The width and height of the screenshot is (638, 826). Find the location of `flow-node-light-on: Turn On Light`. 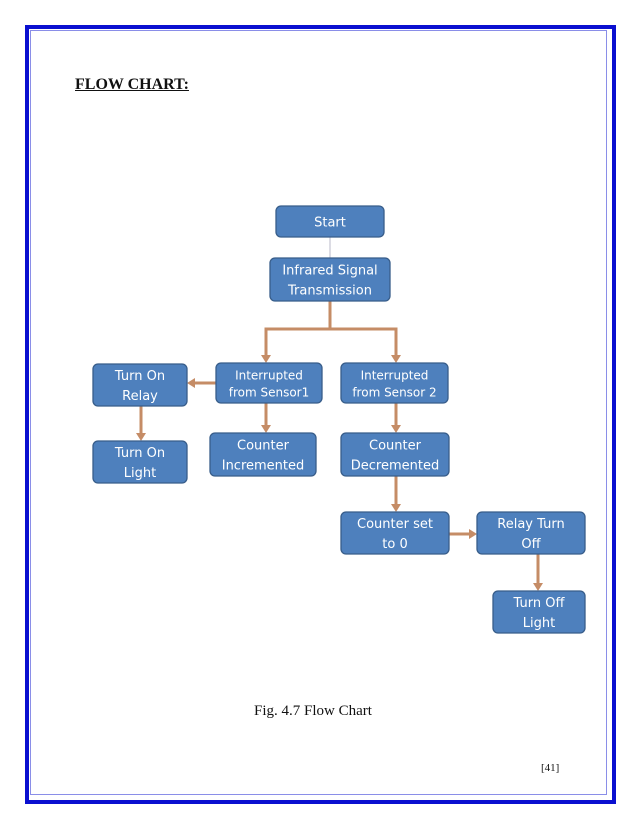

flow-node-light-on: Turn On Light is located at coordinates (140, 462).